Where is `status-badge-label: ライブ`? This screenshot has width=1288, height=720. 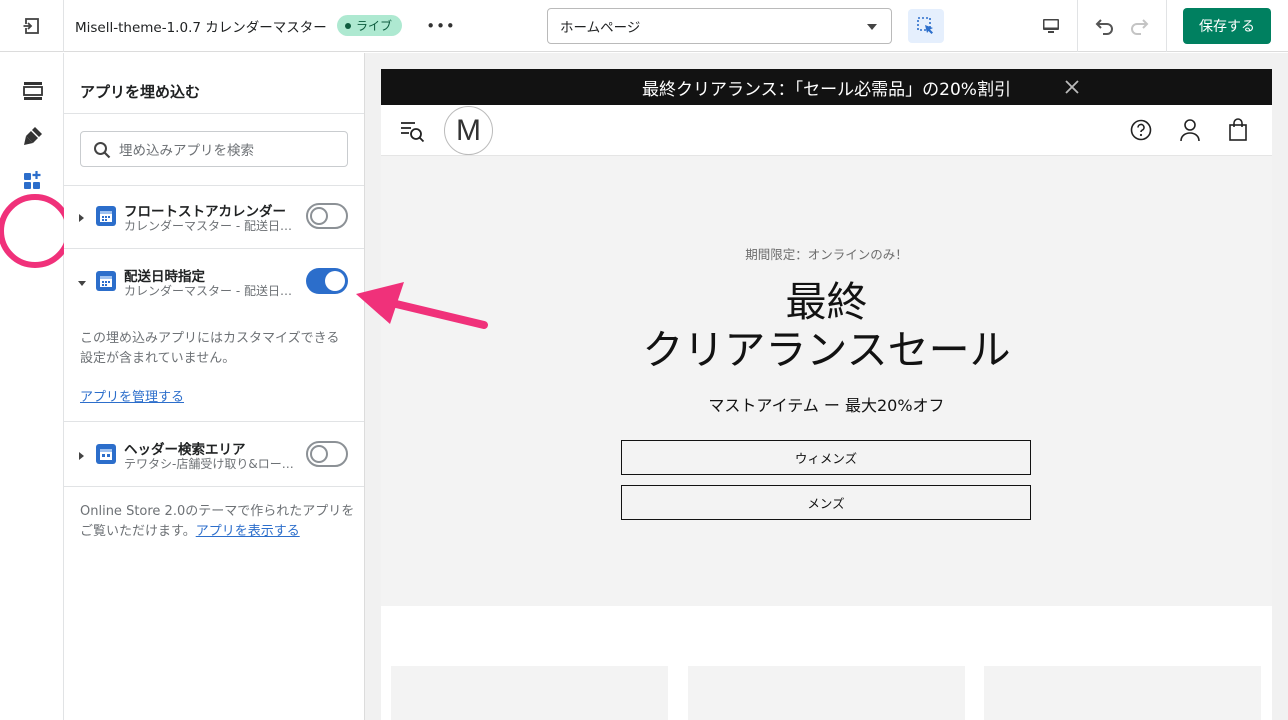
status-badge-label: ライブ is located at coordinates (374, 26).